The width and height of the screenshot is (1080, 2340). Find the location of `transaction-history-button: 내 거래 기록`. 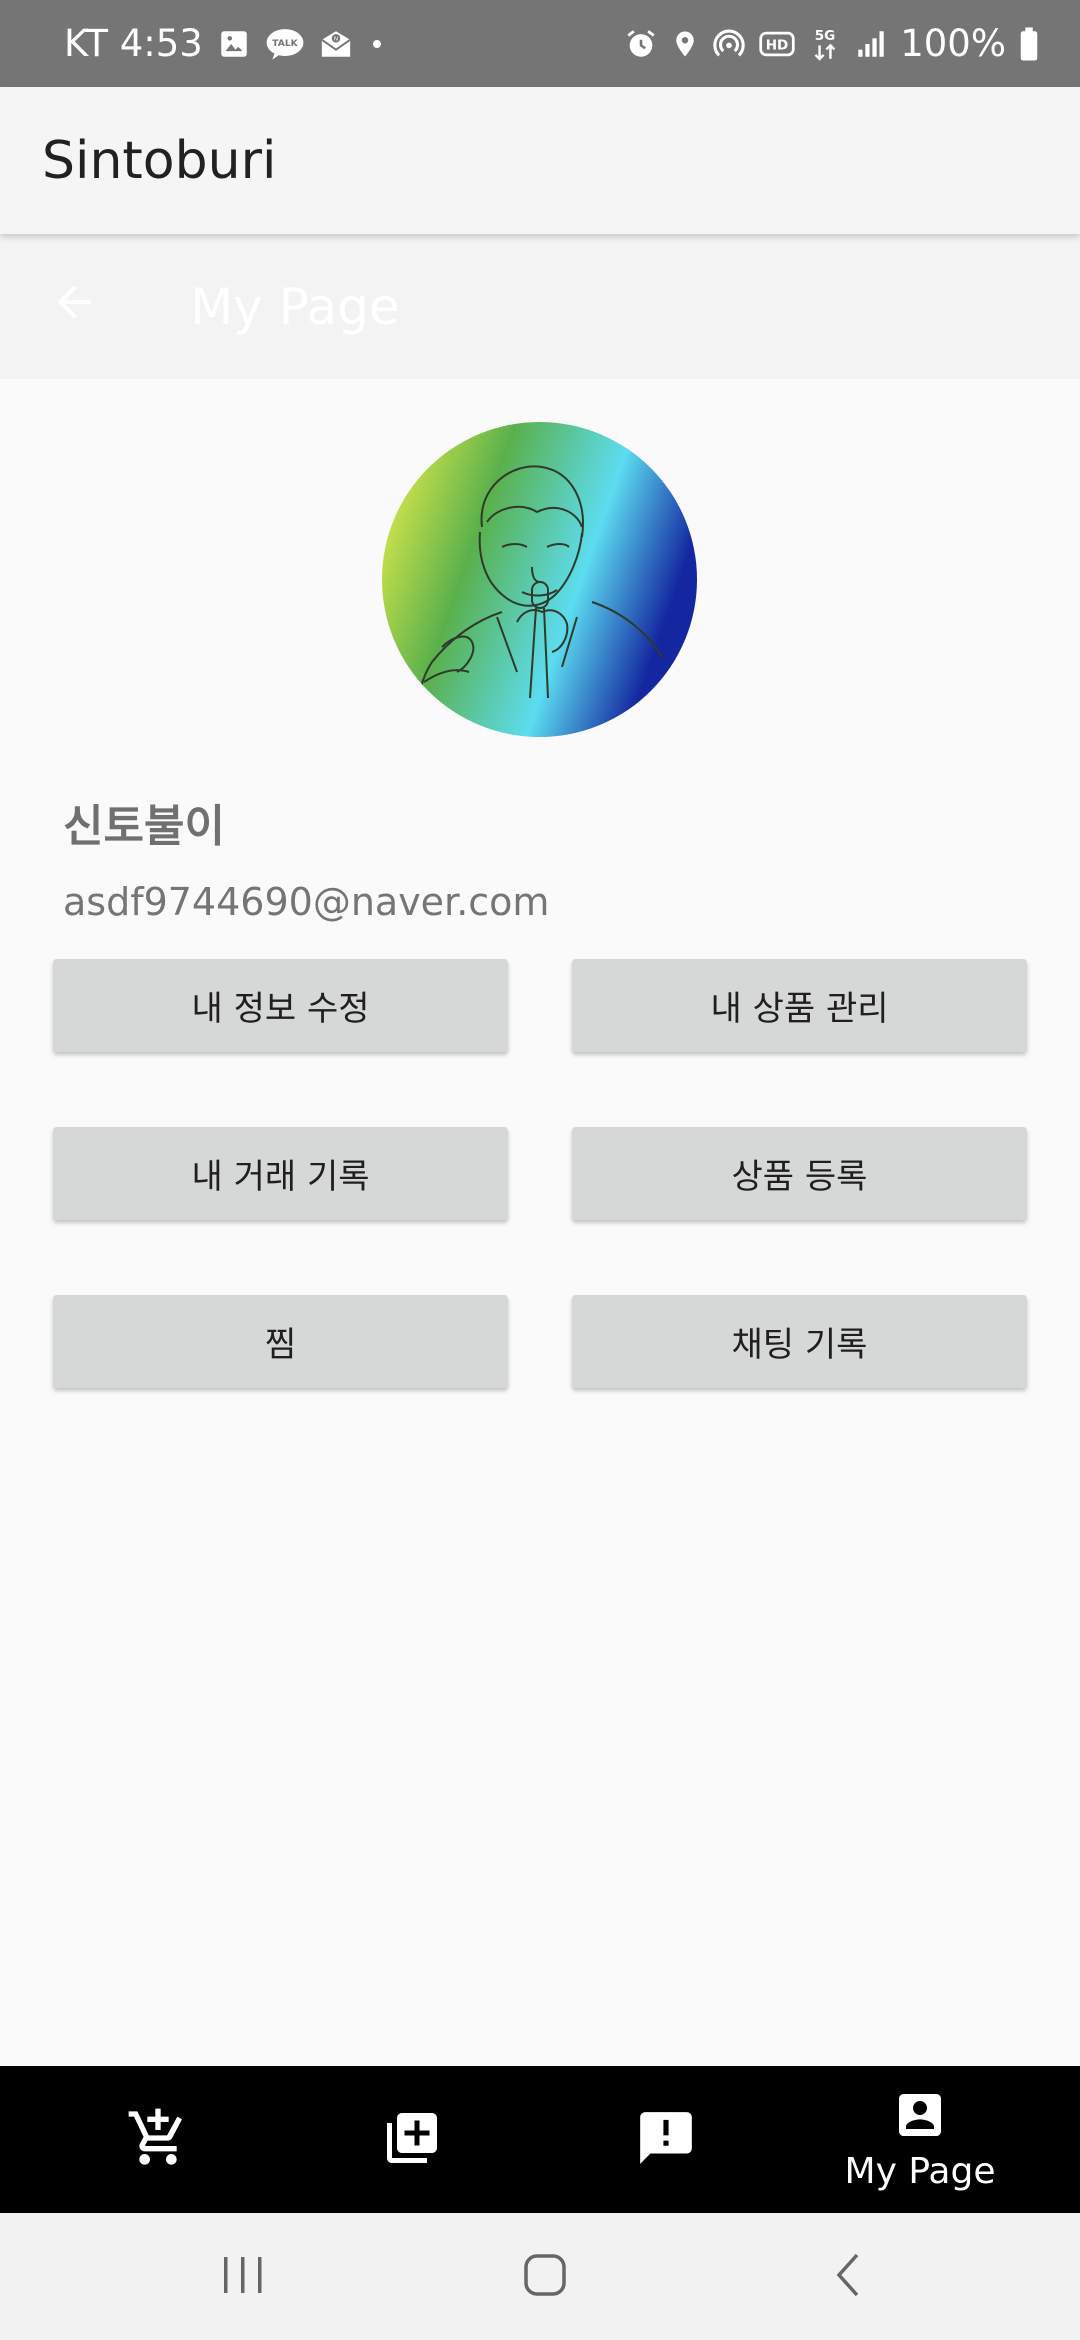

transaction-history-button: 내 거래 기록 is located at coordinates (280, 1173).